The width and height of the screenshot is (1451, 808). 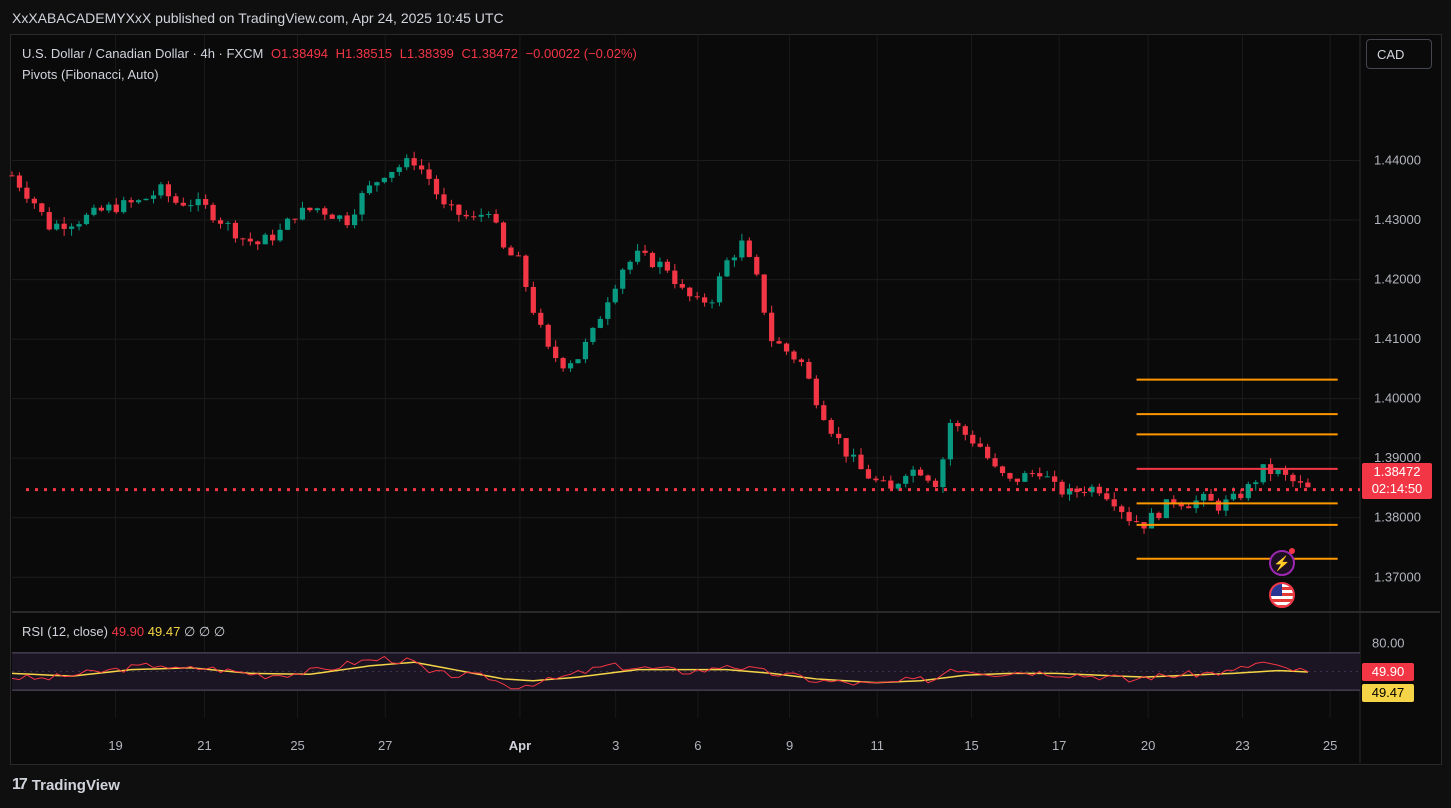 What do you see at coordinates (1242, 745) in the screenshot?
I see `x-tick-label: 23` at bounding box center [1242, 745].